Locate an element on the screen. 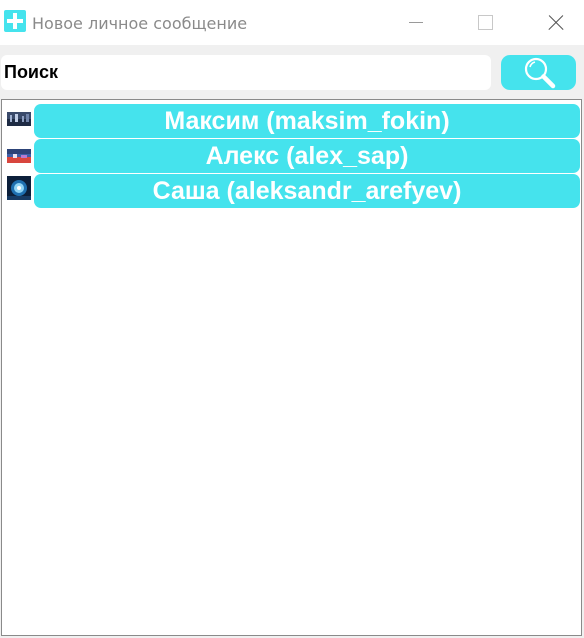 This screenshot has height=638, width=584. contact-button: Максим (maksim_fokin) is located at coordinates (307, 121).